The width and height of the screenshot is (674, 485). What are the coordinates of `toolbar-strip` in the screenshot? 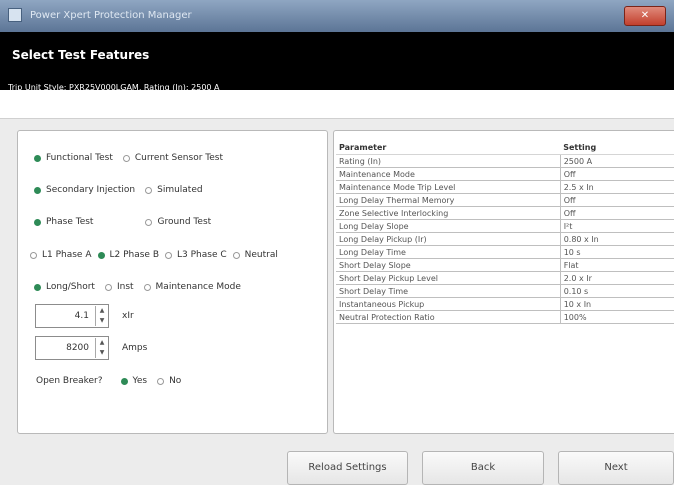 It's located at (337, 104).